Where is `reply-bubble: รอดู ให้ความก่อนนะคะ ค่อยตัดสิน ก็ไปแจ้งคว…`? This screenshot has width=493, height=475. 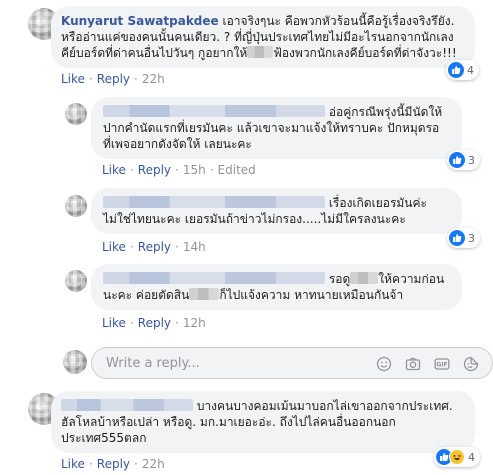
reply-bubble: รอดู ให้ความก่อนนะคะ ค่อยตัดสิน ก็ไปแจ้งคว… is located at coordinates (276, 287).